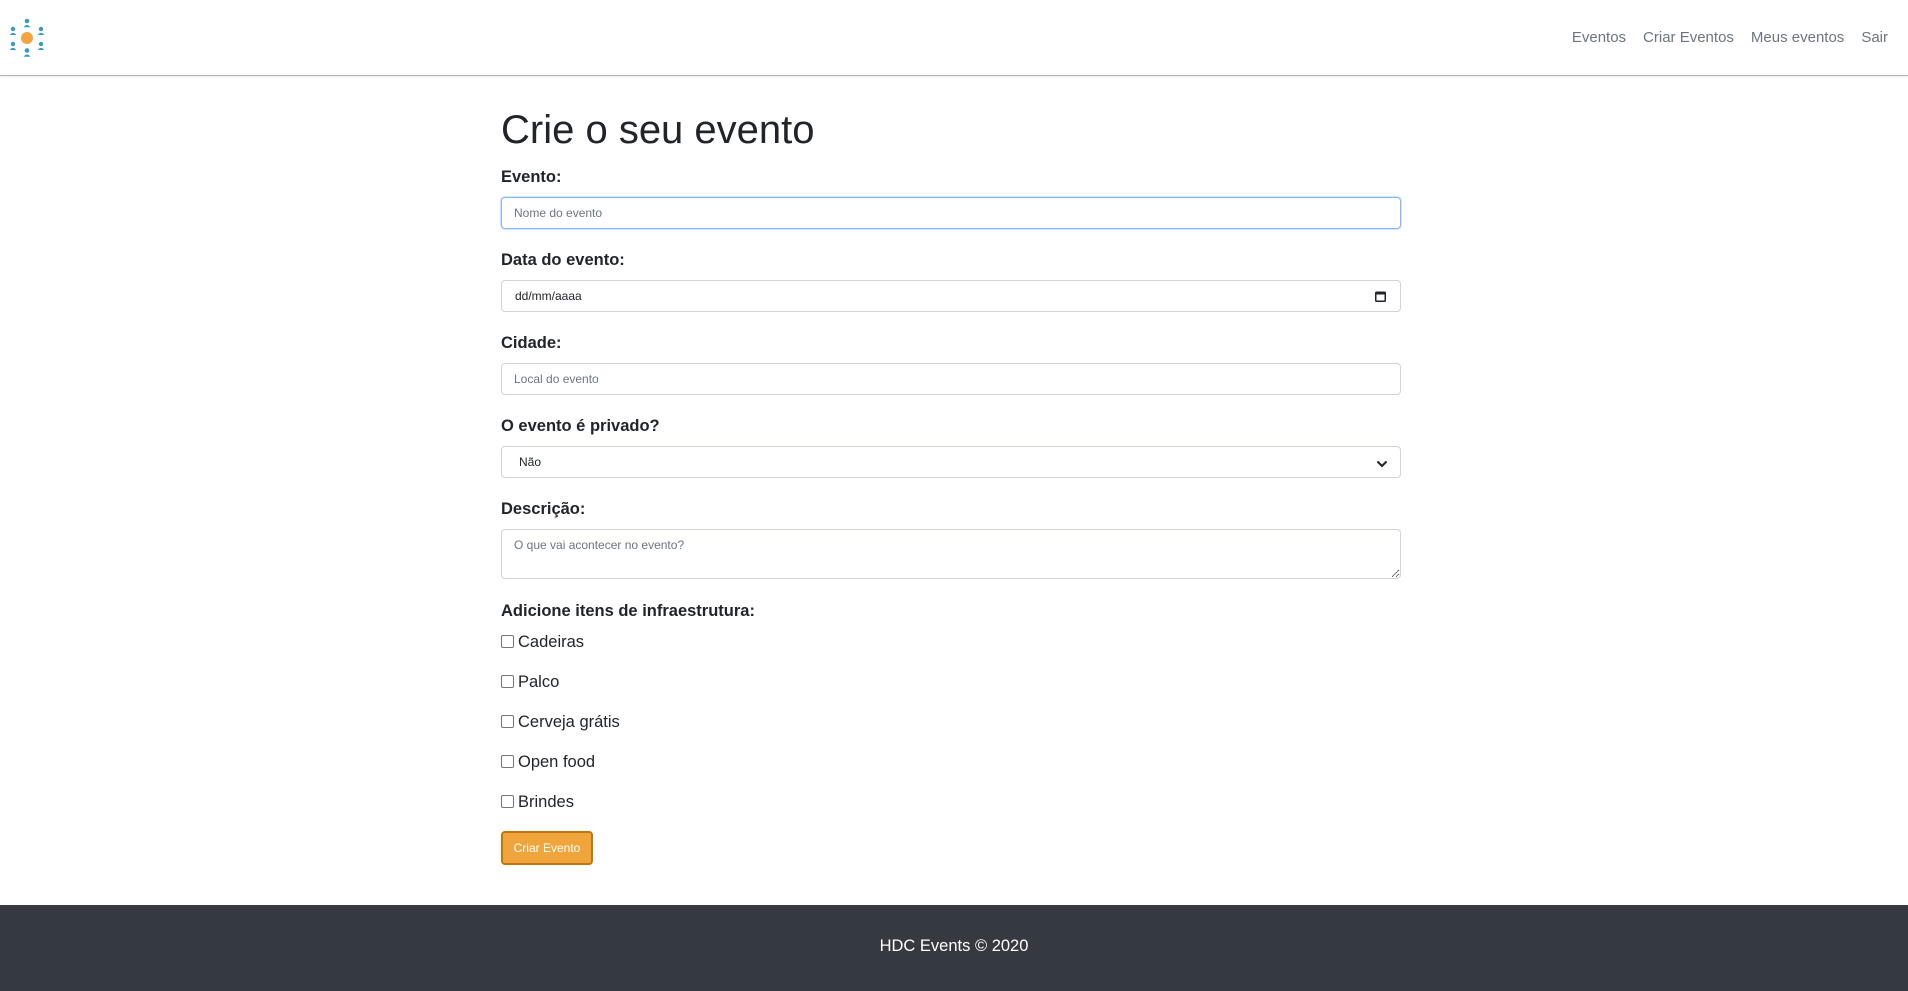 This screenshot has height=991, width=1908. Describe the element at coordinates (507, 721) in the screenshot. I see `checkbox-cerveja` at that location.